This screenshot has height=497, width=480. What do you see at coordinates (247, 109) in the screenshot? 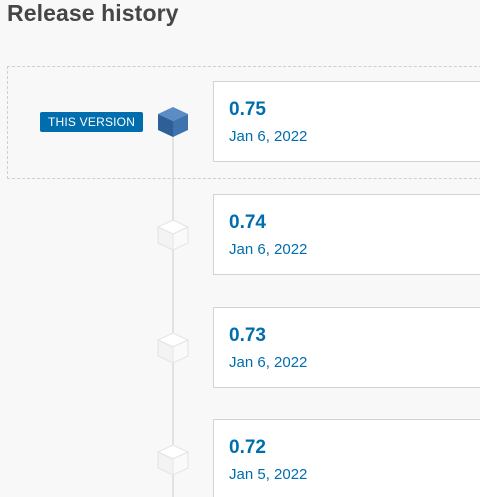
I see `release-version: 0.75` at bounding box center [247, 109].